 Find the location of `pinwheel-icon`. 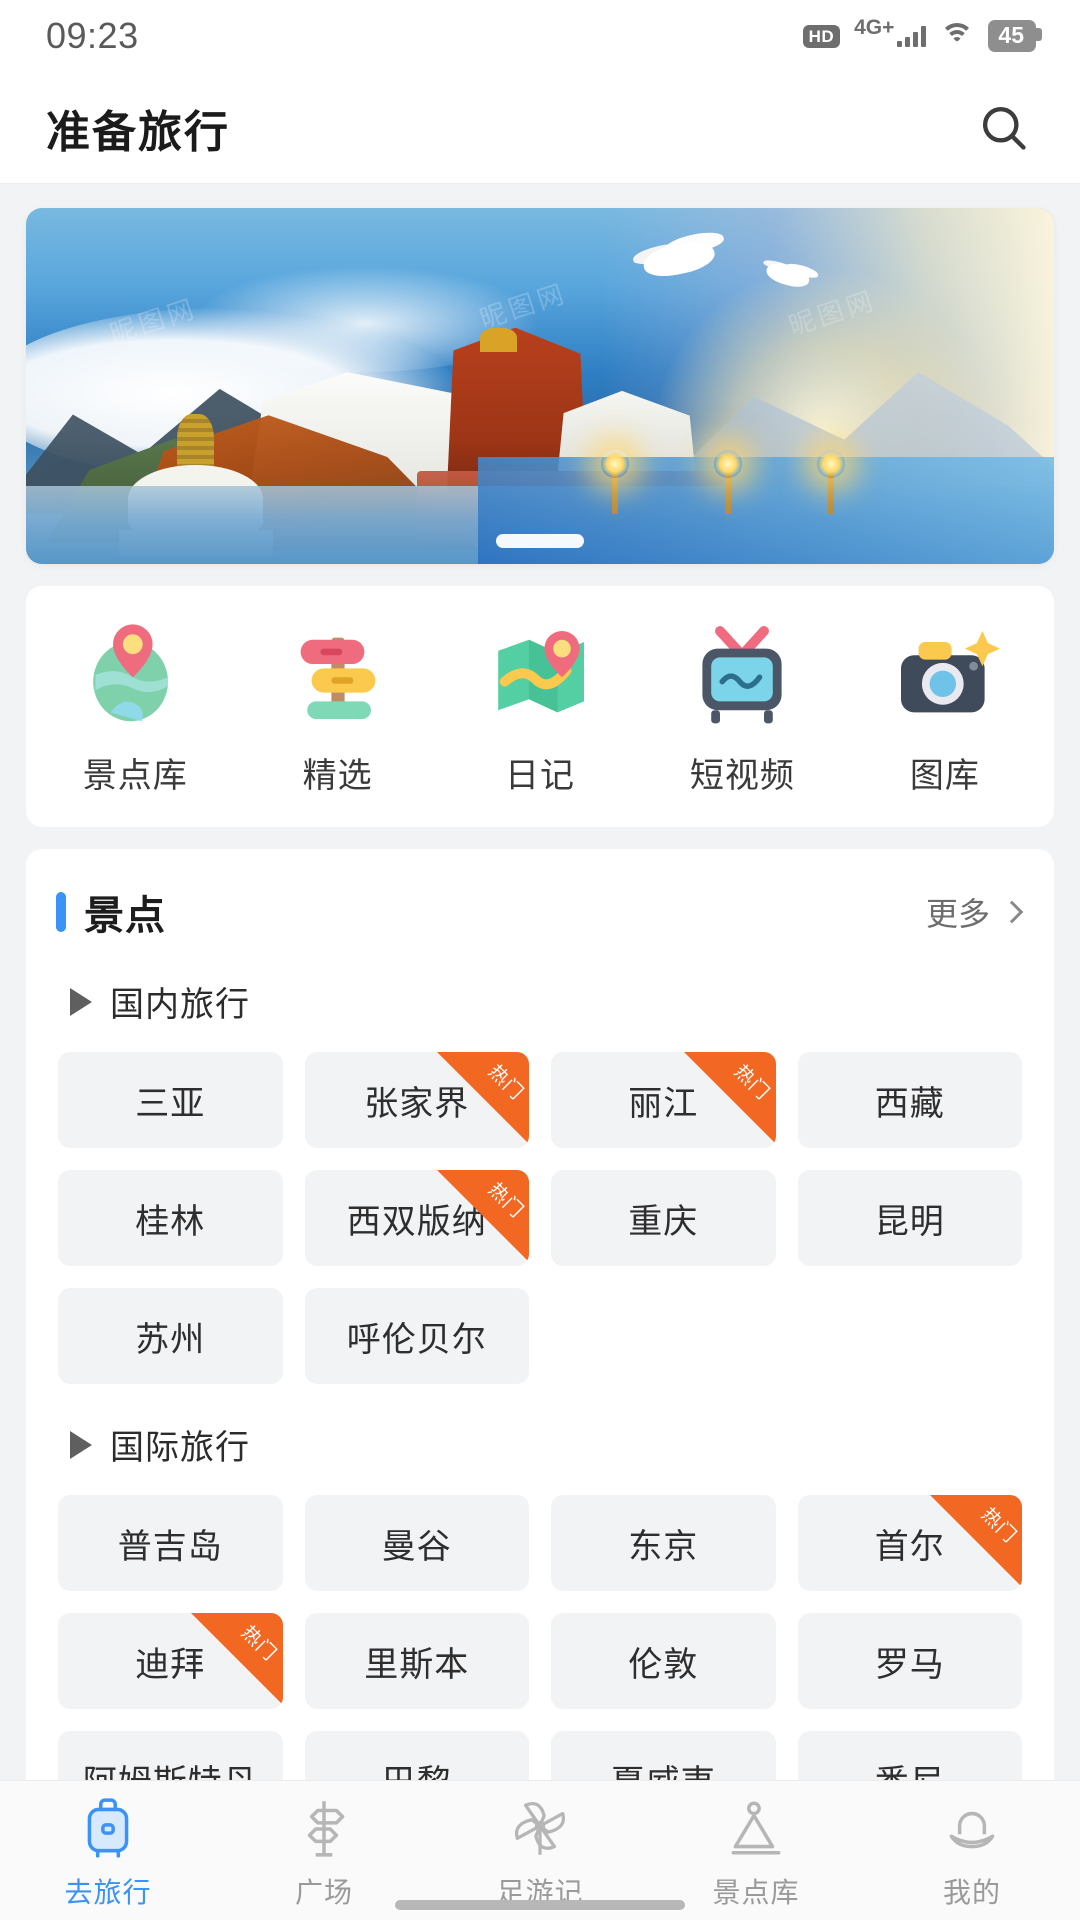

pinwheel-icon is located at coordinates (540, 1828).